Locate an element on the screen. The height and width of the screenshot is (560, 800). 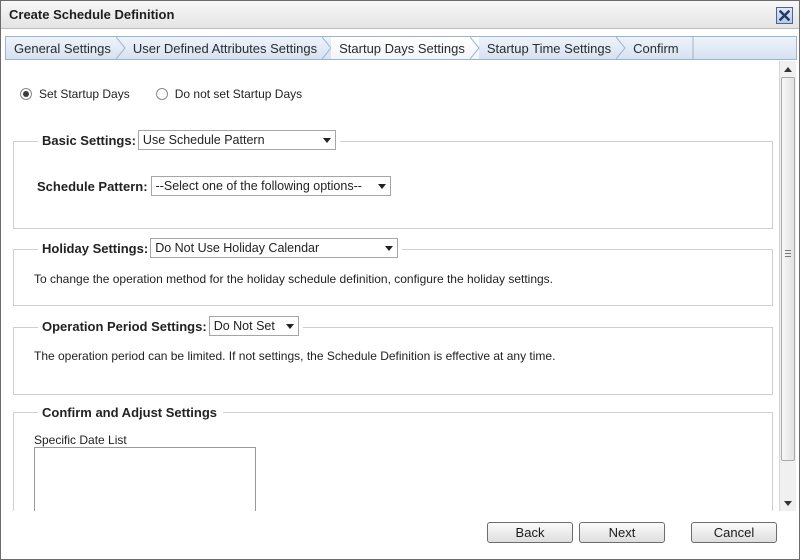
schedule-pattern-select: --Select one of the following options-- is located at coordinates (270, 186).